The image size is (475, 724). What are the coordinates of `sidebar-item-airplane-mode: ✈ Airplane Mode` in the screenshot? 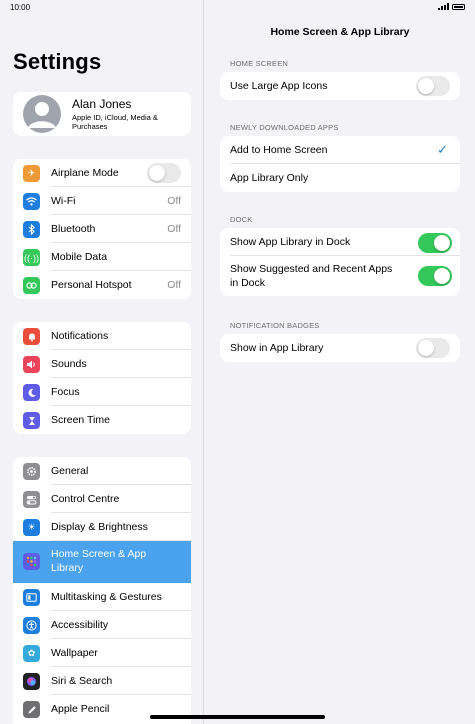 It's located at (102, 173).